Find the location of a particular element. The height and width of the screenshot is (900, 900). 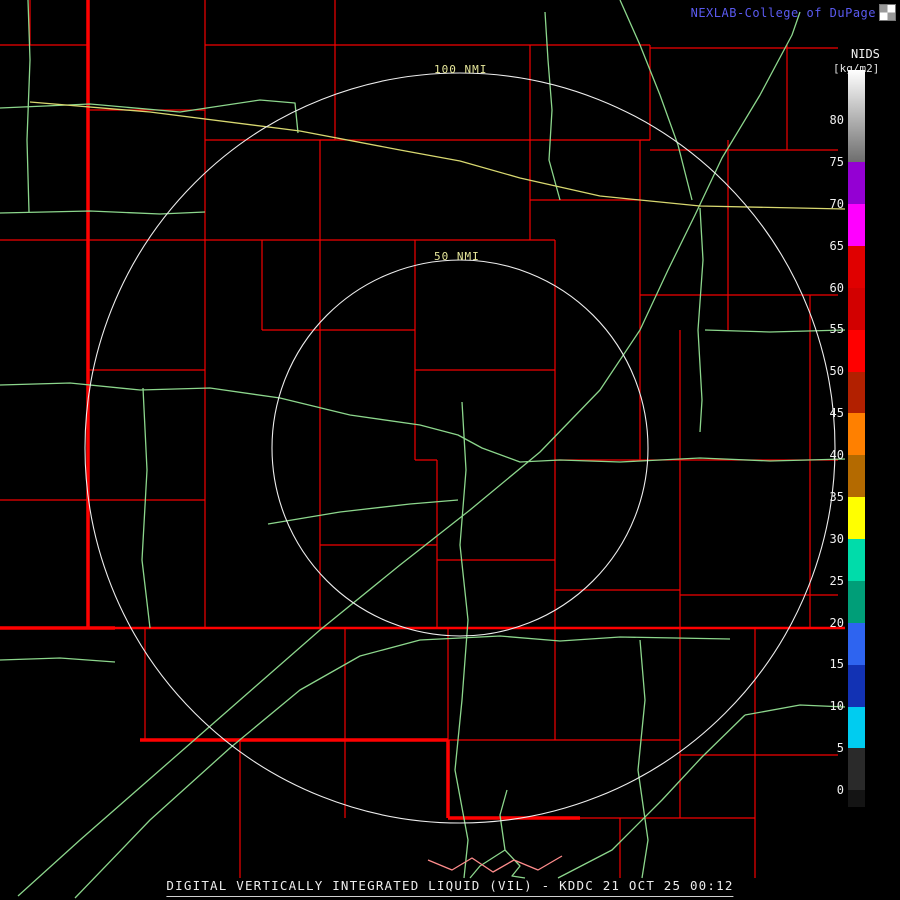

colorbar-segment--2 is located at coordinates (856, 798).